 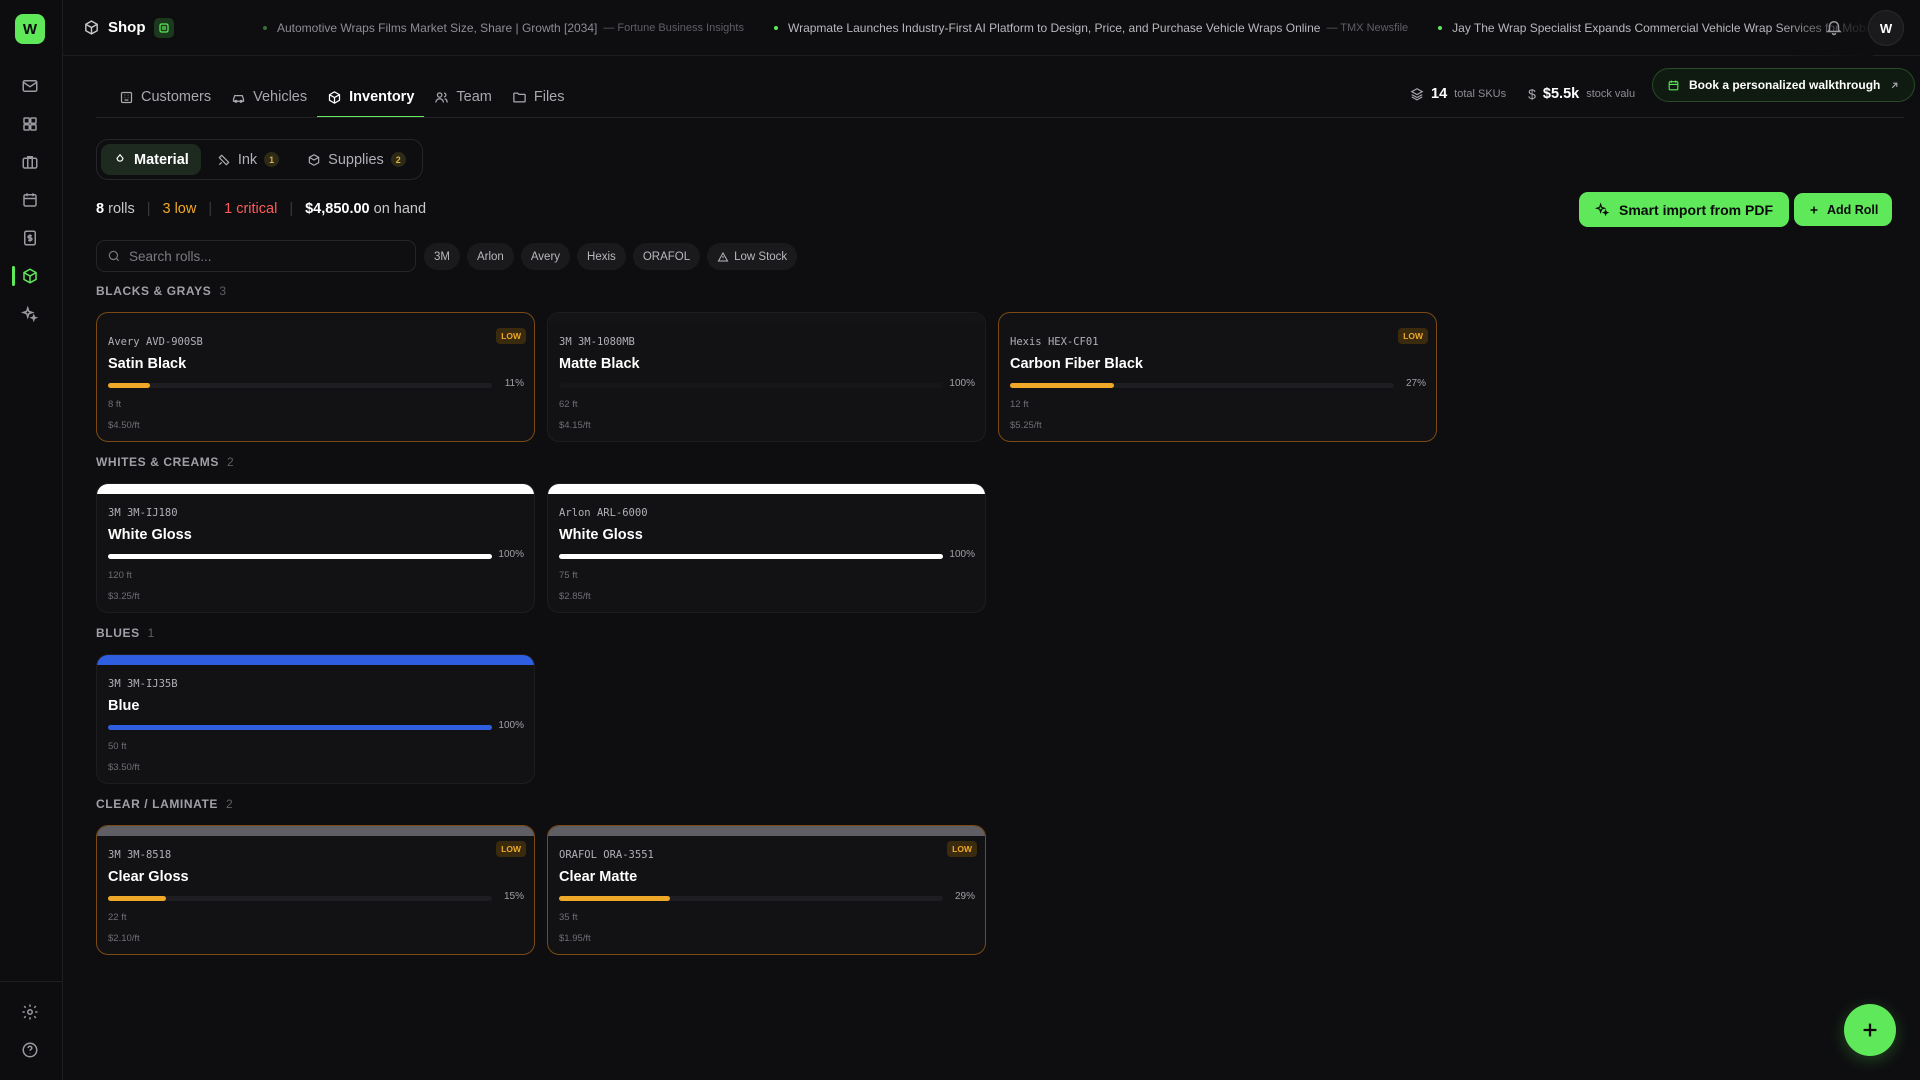 What do you see at coordinates (606, 855) in the screenshot?
I see `roll-sku: ORAFOL ORA-3551` at bounding box center [606, 855].